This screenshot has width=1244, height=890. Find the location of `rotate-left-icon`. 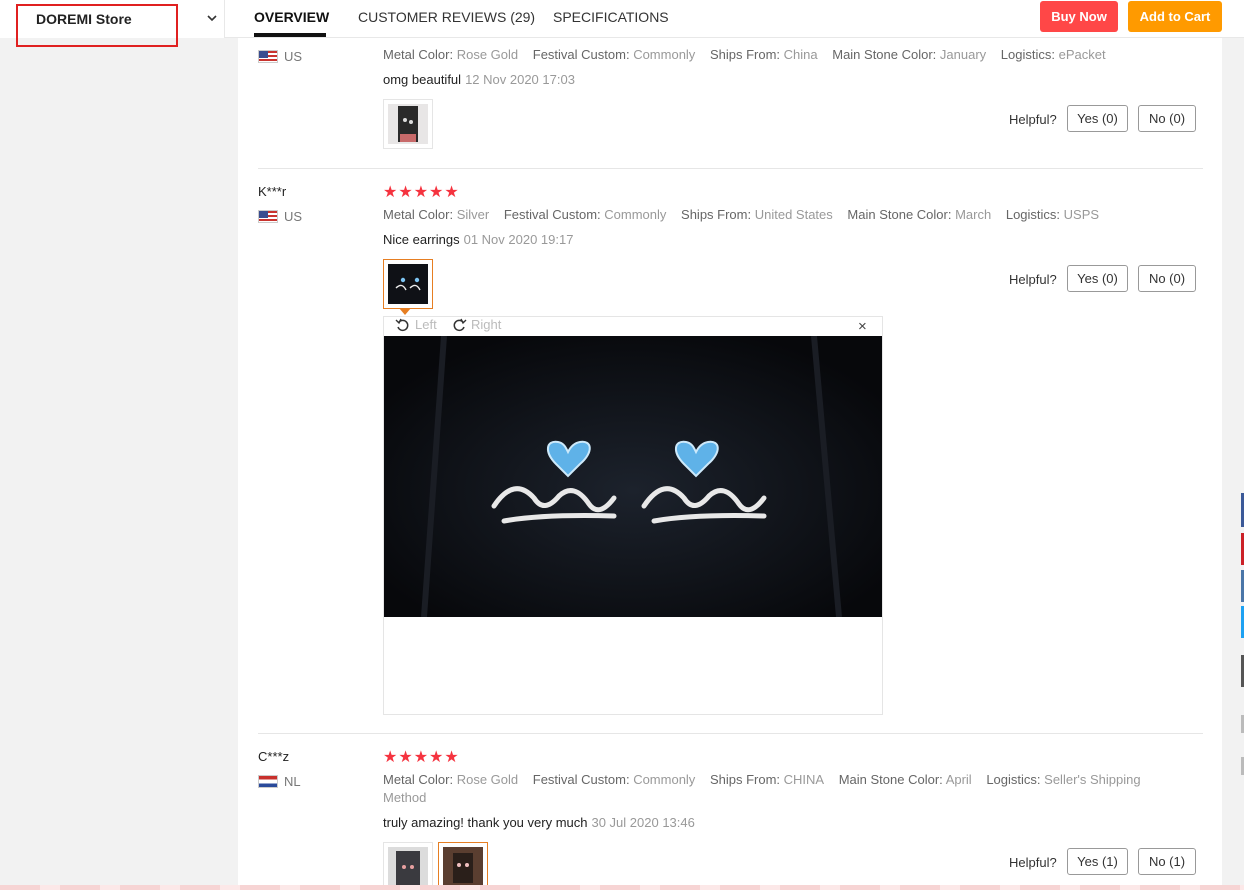

rotate-left-icon is located at coordinates (402, 324).